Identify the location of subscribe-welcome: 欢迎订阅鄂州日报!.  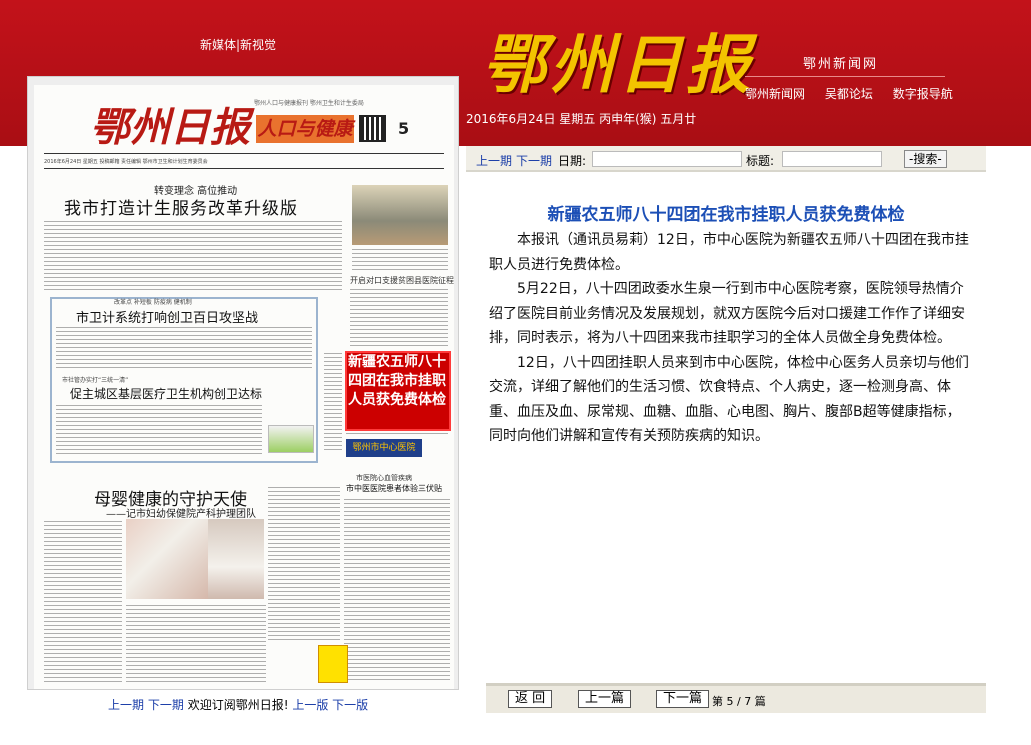
(238, 705).